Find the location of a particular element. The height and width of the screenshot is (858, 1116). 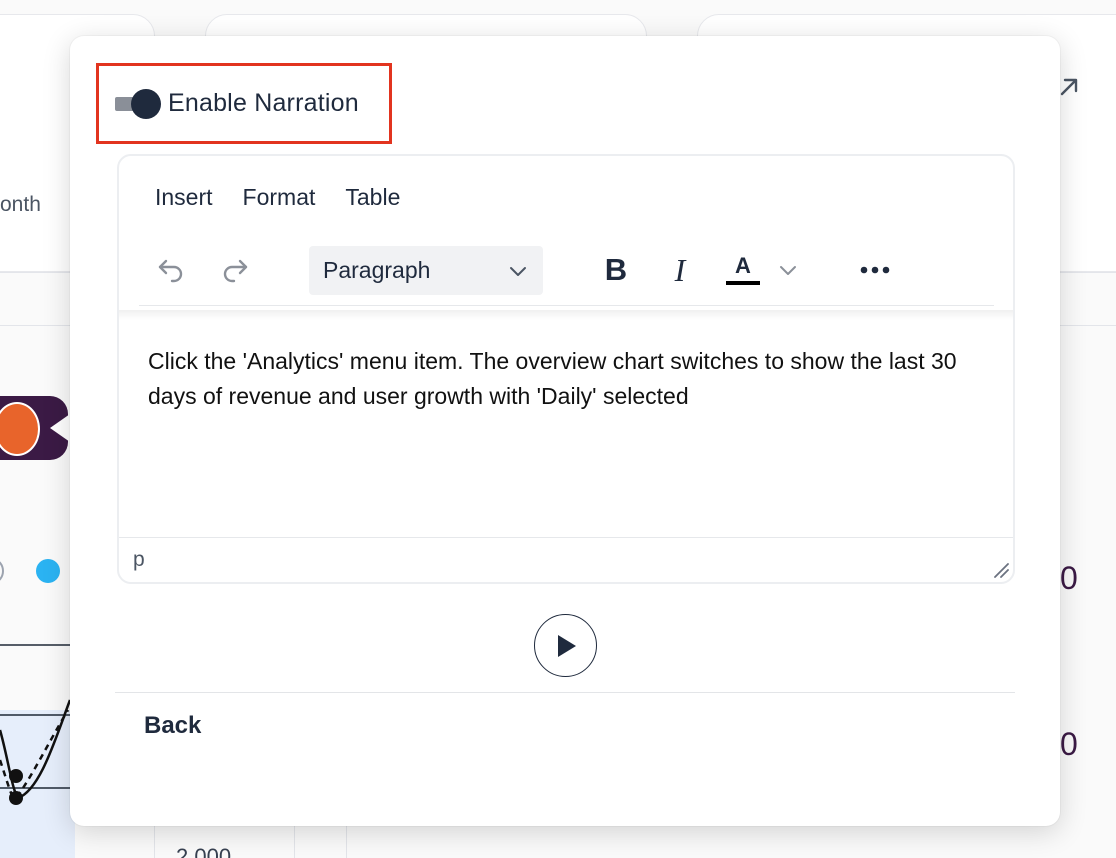

bold-button: B is located at coordinates (616, 270).